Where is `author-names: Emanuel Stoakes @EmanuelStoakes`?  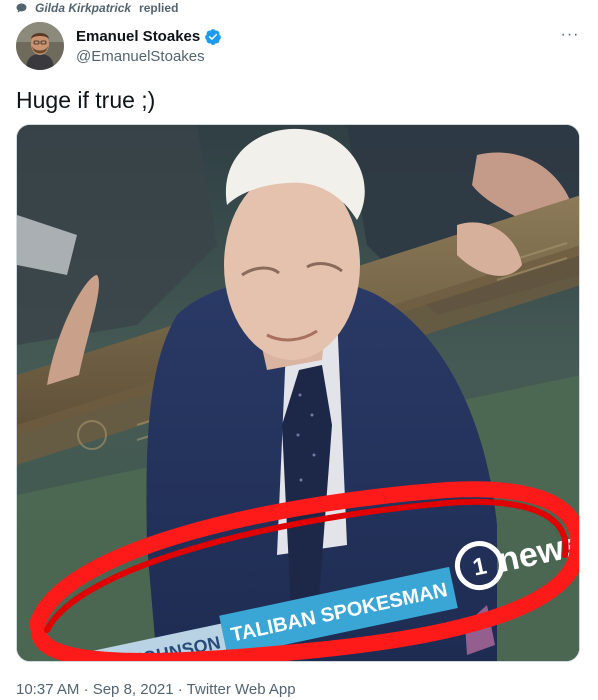 author-names: Emanuel Stoakes @EmanuelStoakes is located at coordinates (149, 46).